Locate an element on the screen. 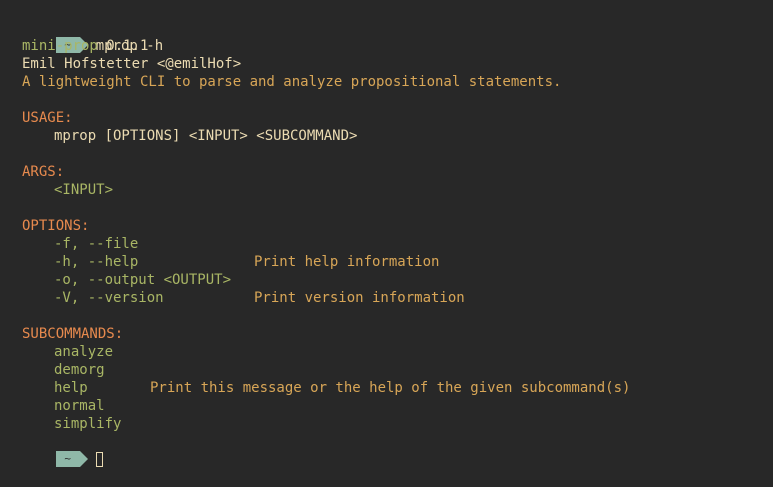 The height and width of the screenshot is (487, 773). option-flag: -V, --version is located at coordinates (109, 298).